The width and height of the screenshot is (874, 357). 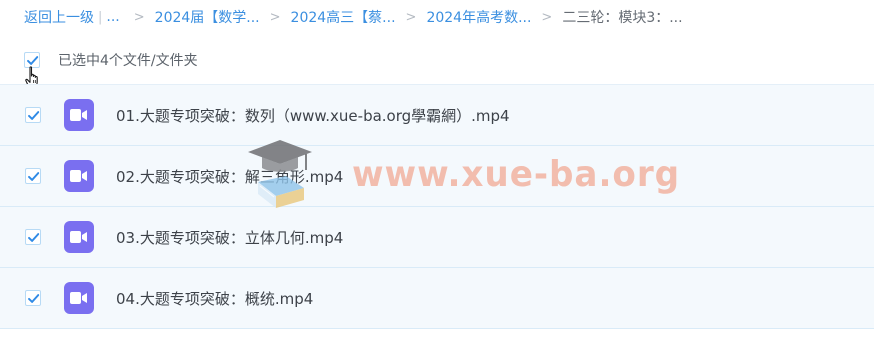 I want to click on selection-bar: 已选中4个文件/文件夹, so click(x=111, y=60).